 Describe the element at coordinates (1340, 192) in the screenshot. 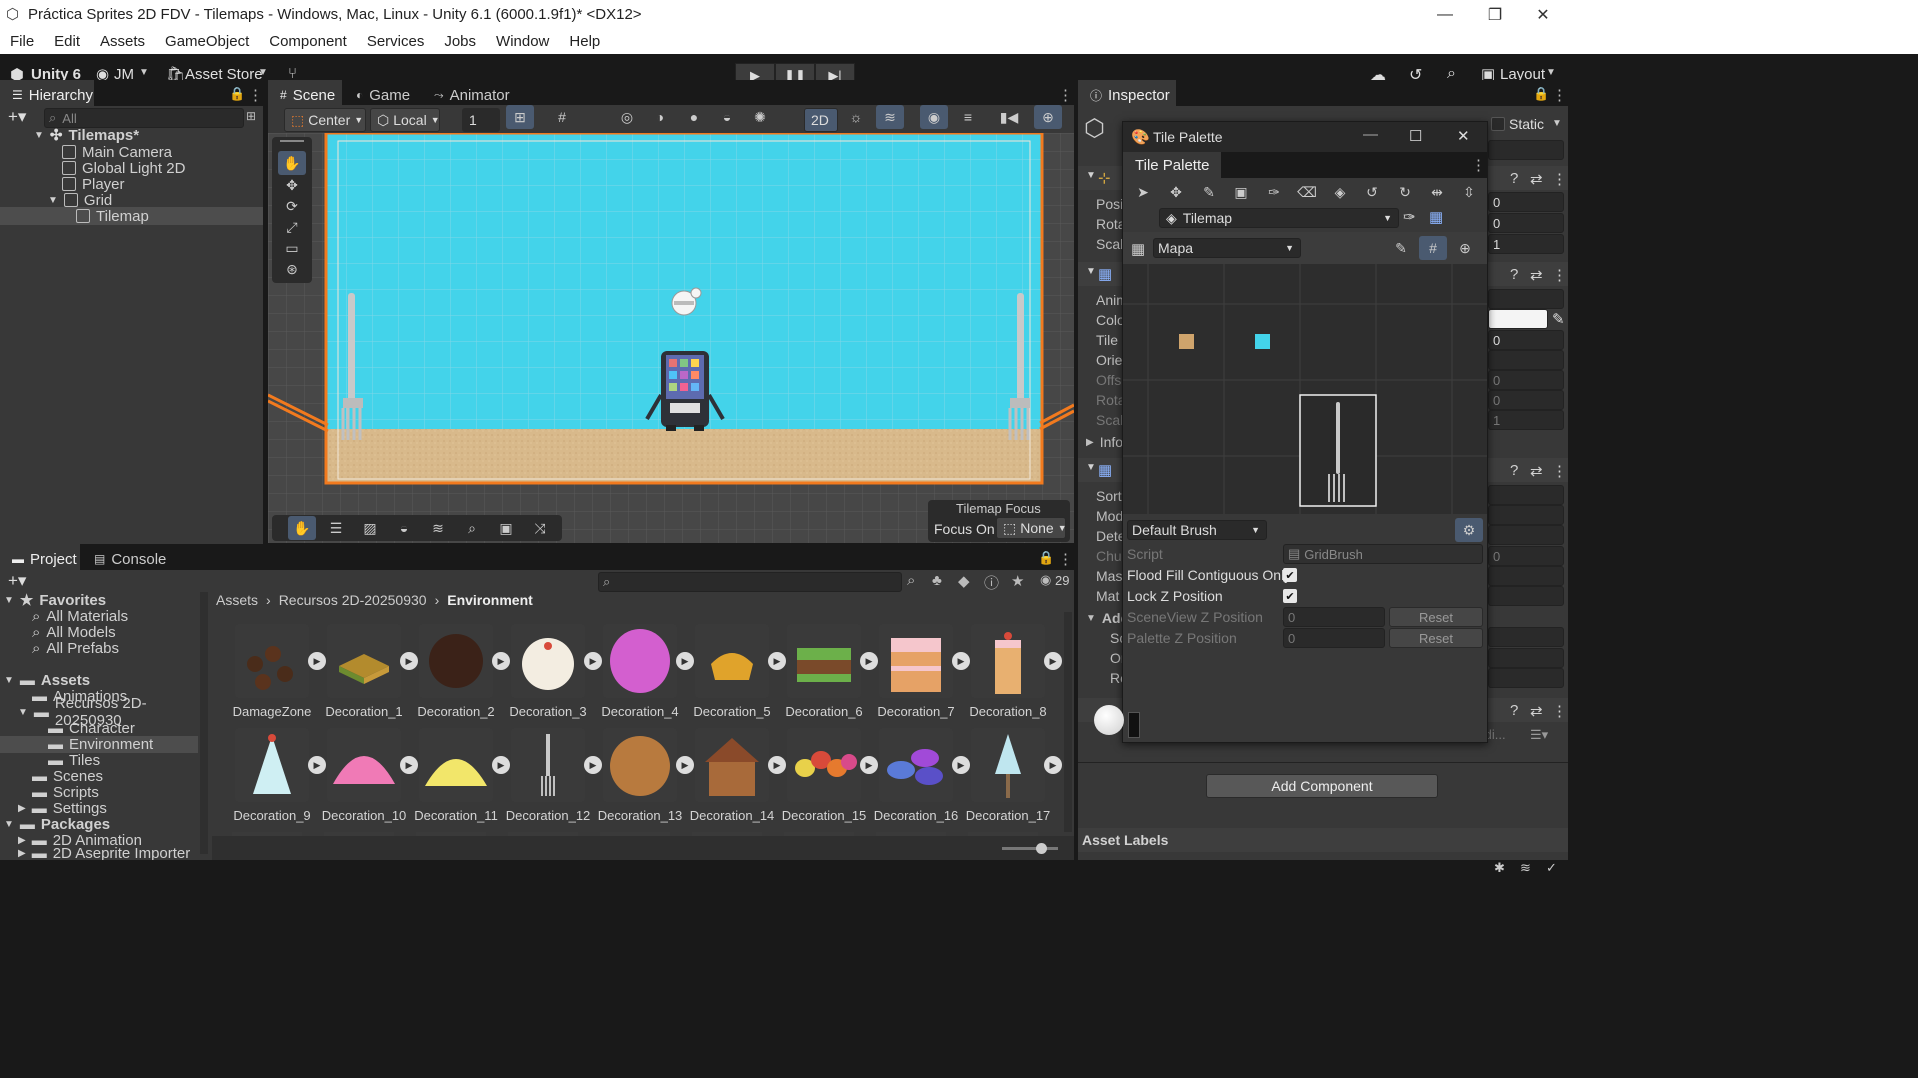

I see `fill-tool-icon: ◈` at that location.